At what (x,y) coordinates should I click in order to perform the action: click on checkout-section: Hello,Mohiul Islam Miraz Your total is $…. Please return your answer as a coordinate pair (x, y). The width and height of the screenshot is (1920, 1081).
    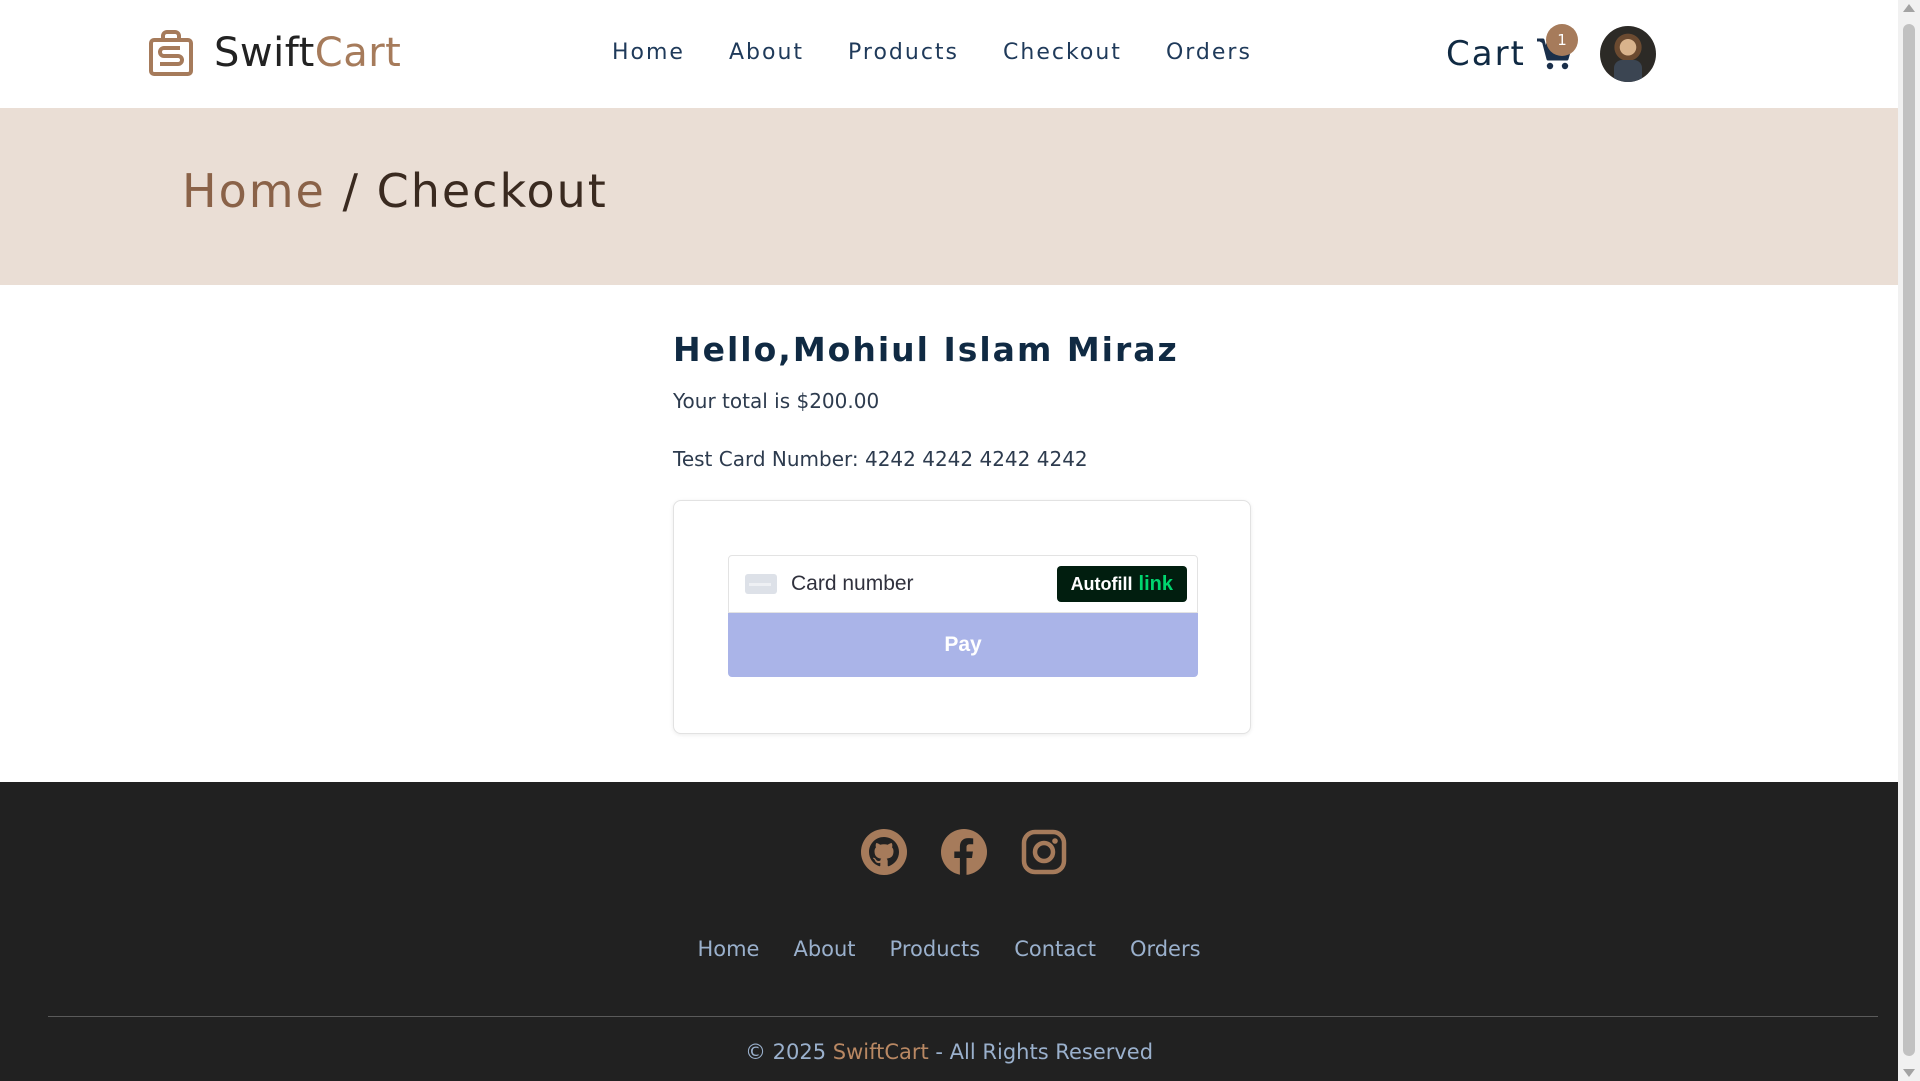
    Looking at the image, I should click on (963, 532).